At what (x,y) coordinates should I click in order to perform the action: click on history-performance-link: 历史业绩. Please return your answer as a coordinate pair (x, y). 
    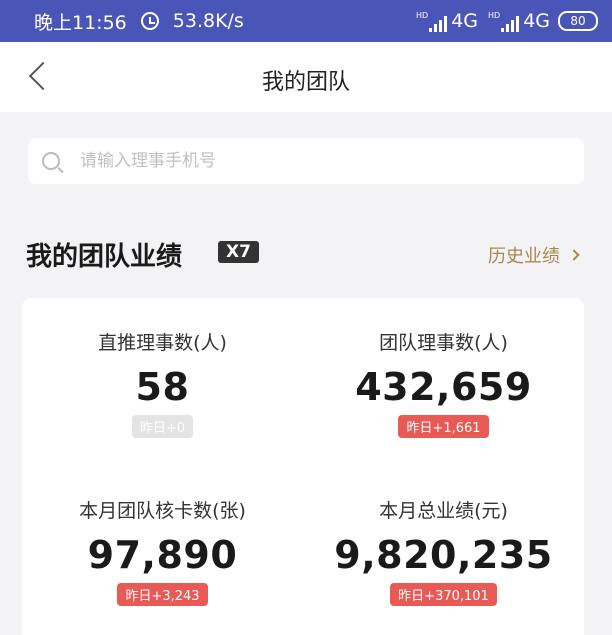
    Looking at the image, I should click on (534, 255).